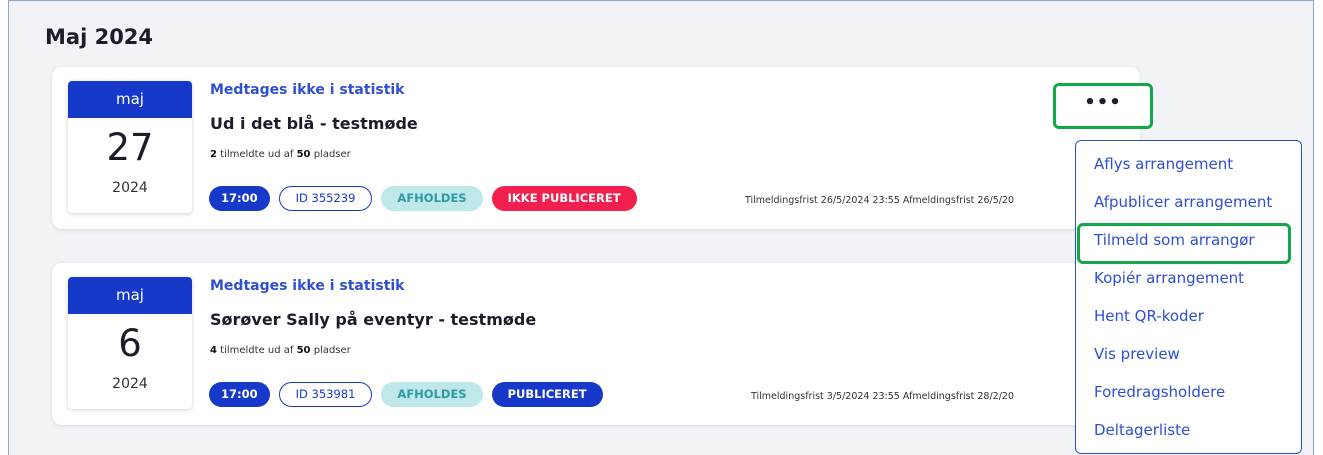 The width and height of the screenshot is (1323, 455). What do you see at coordinates (99, 37) in the screenshot?
I see `month-heading: Maj 2024` at bounding box center [99, 37].